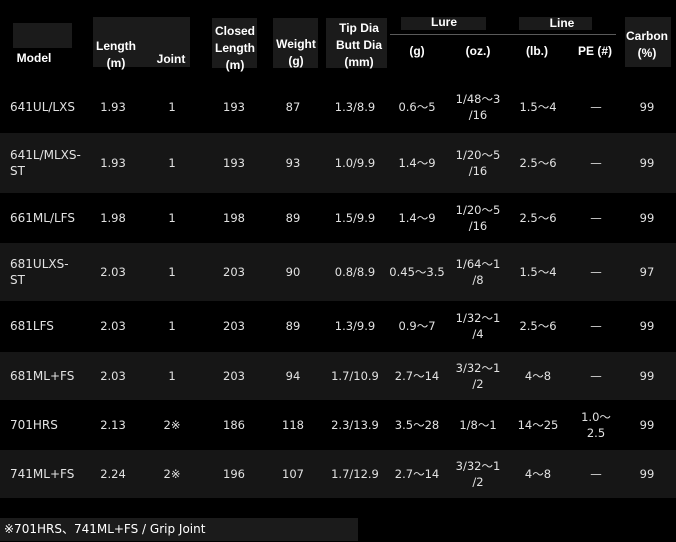 Image resolution: width=676 pixels, height=542 pixels. What do you see at coordinates (417, 425) in the screenshot?
I see `cell-lure-g: 3.5～28` at bounding box center [417, 425].